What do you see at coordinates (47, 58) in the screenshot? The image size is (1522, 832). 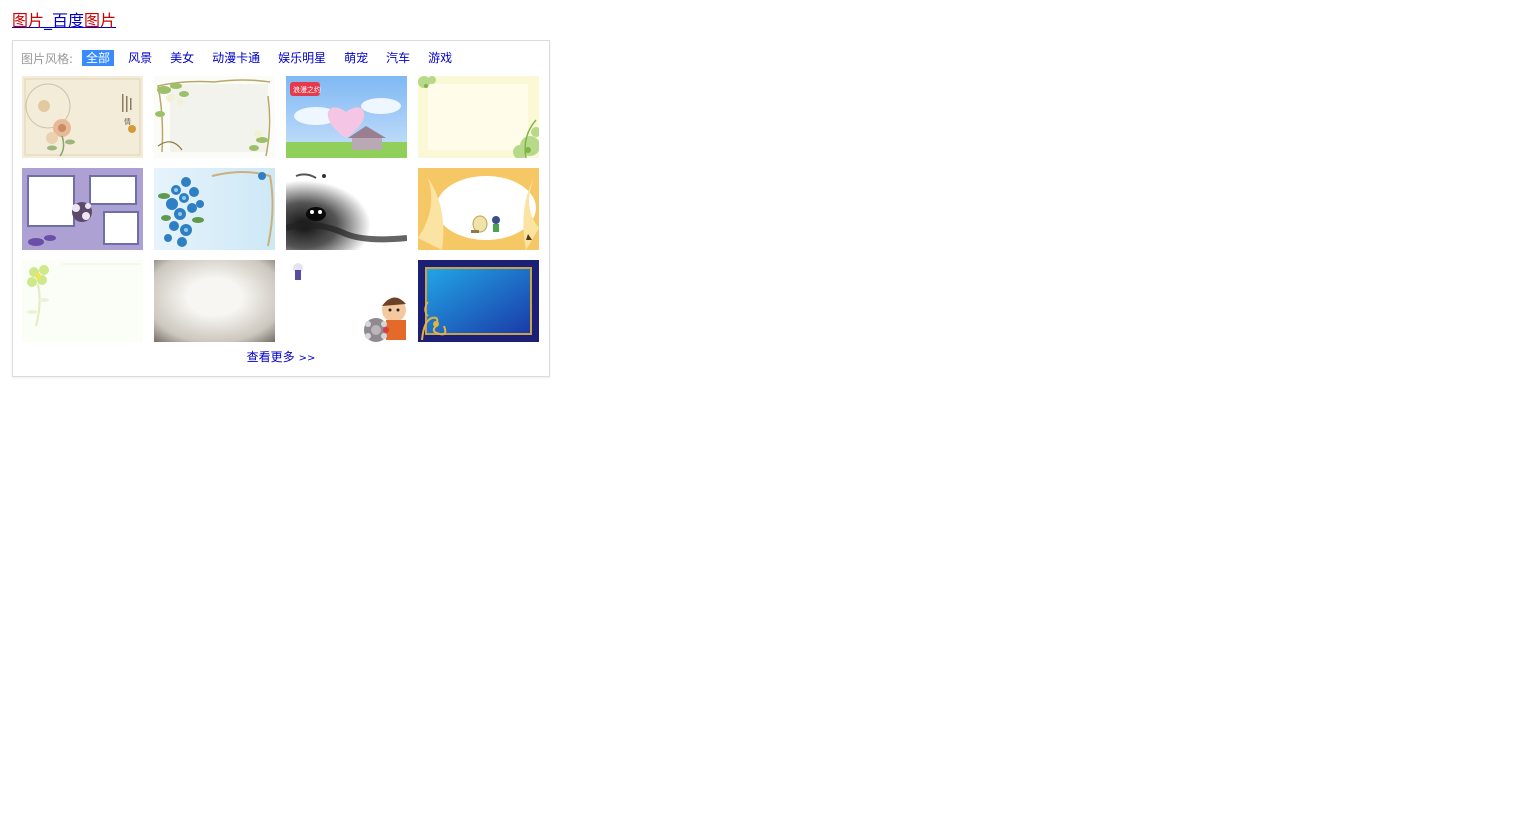 I see `filter-label: 图片风格:` at bounding box center [47, 58].